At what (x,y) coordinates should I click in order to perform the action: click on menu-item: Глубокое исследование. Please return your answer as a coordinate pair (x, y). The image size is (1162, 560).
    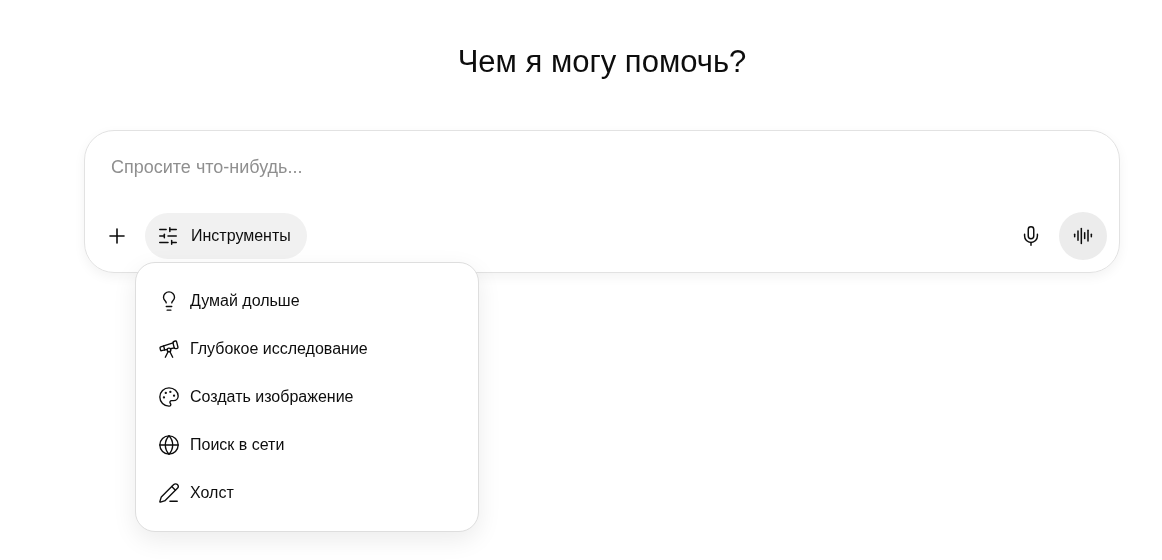
    Looking at the image, I should click on (307, 349).